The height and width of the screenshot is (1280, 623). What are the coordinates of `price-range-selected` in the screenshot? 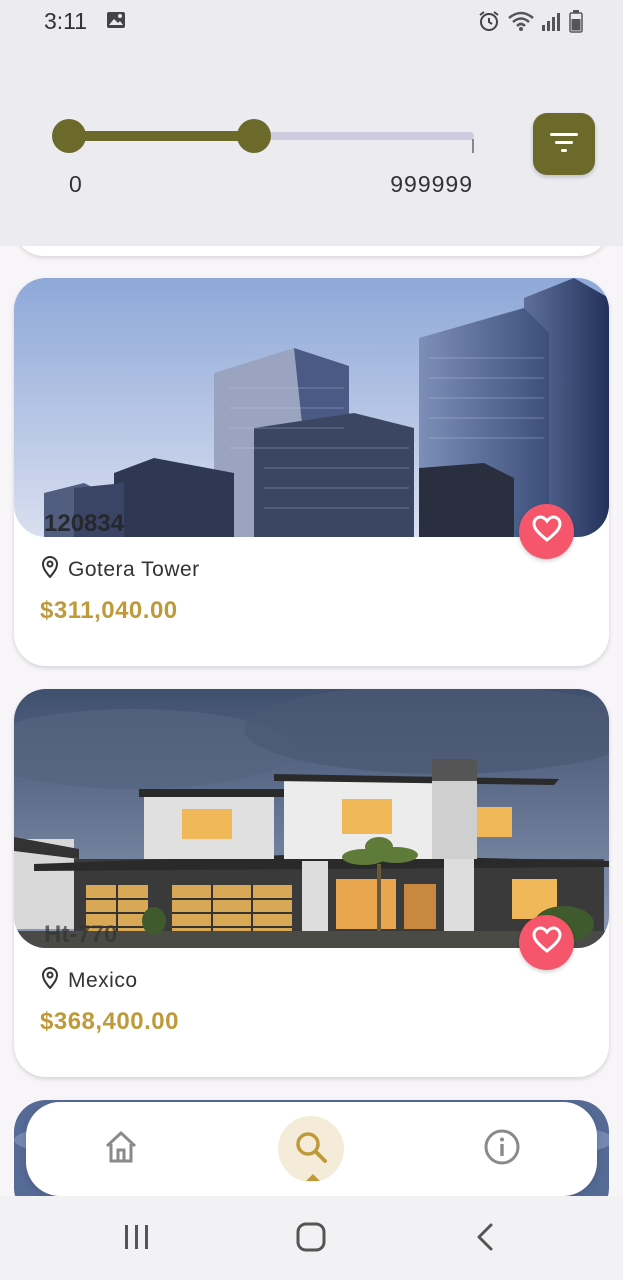 It's located at (161, 136).